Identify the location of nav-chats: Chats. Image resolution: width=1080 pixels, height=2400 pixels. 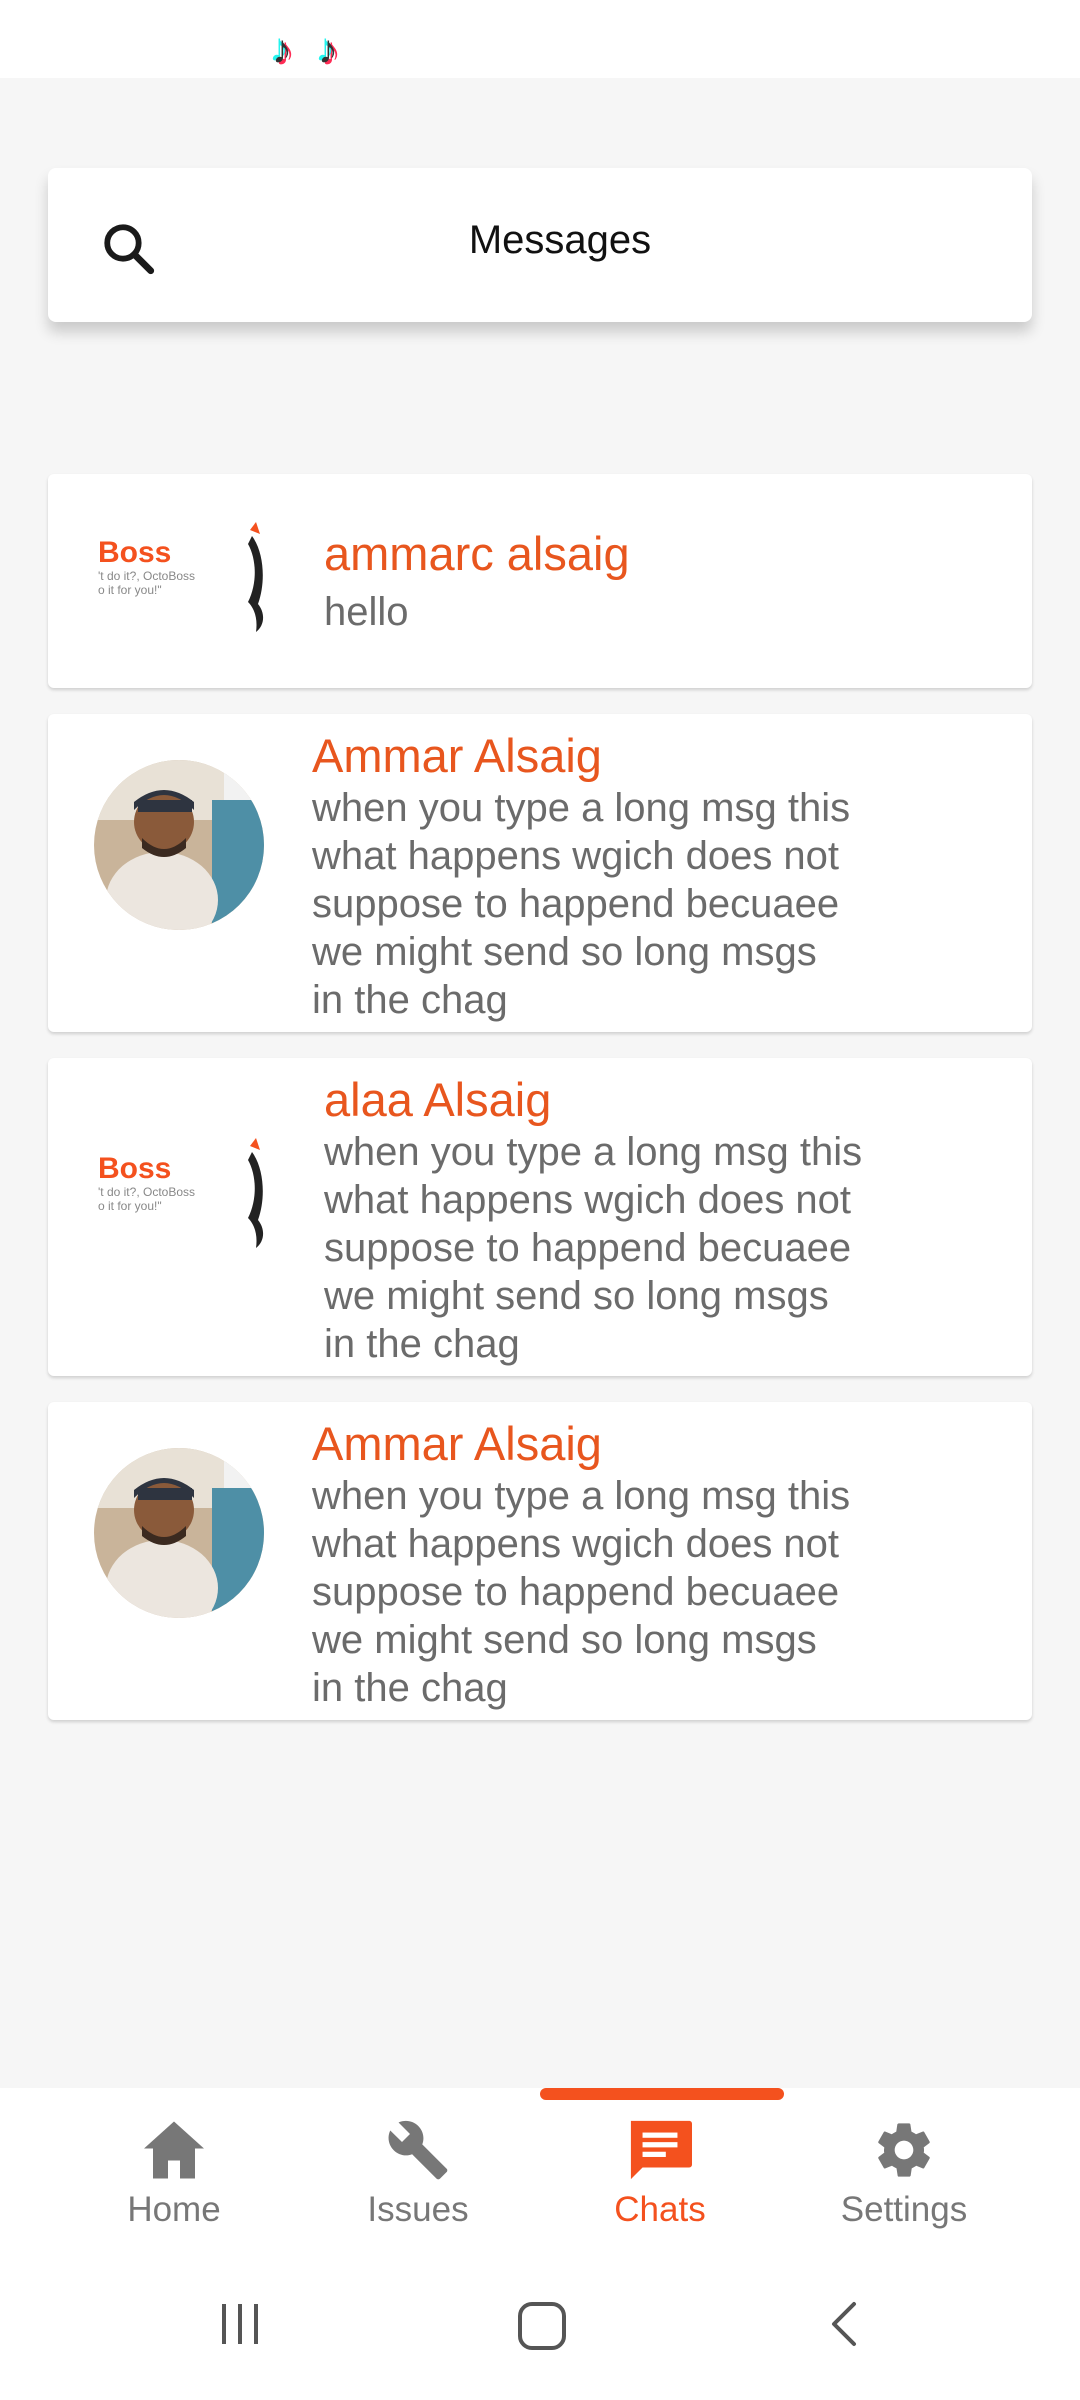
(660, 2193).